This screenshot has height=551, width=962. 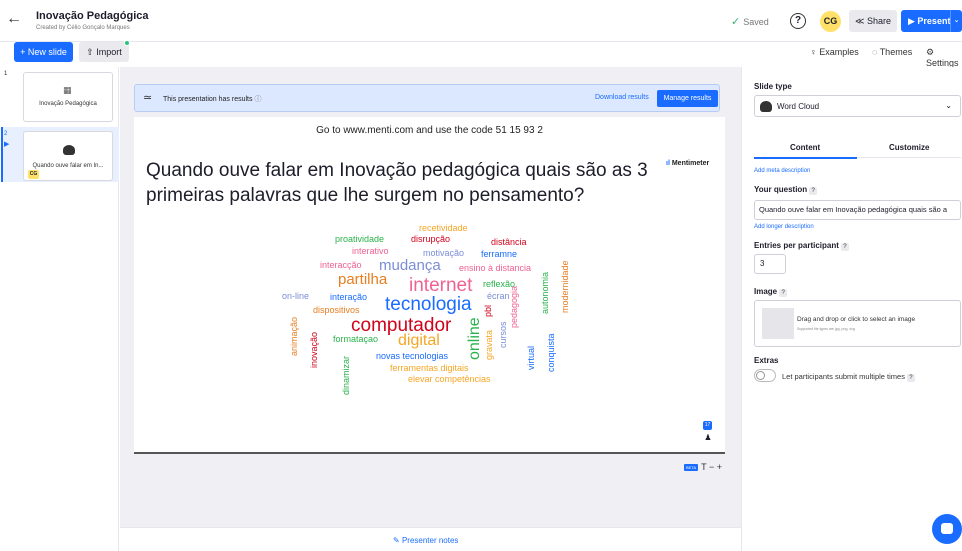 I want to click on import-label: Import, so click(x=109, y=52).